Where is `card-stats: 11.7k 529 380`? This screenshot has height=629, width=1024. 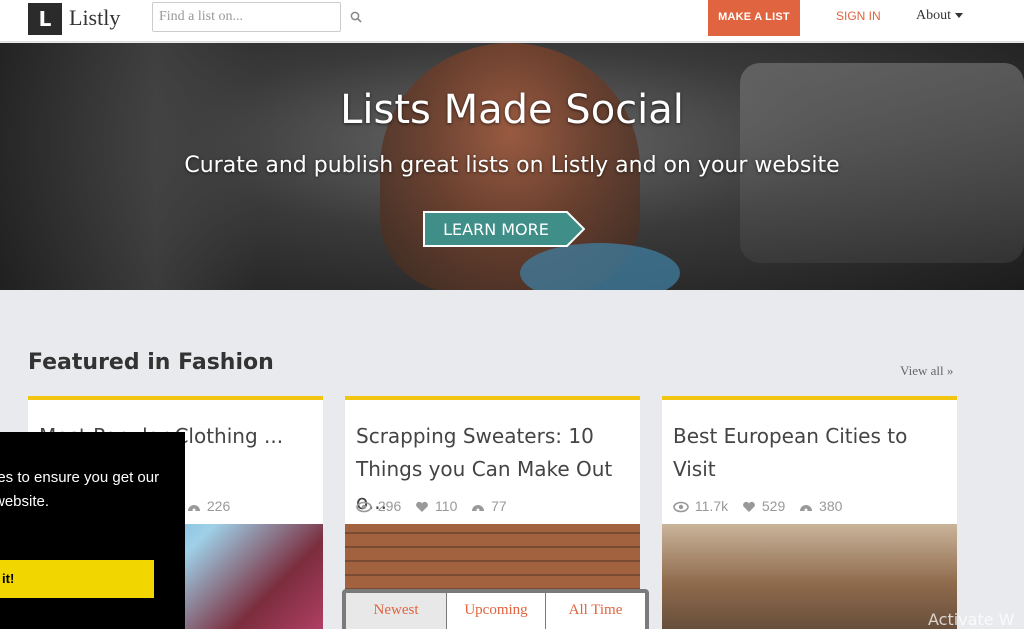
card-stats: 11.7k 529 380 is located at coordinates (762, 506).